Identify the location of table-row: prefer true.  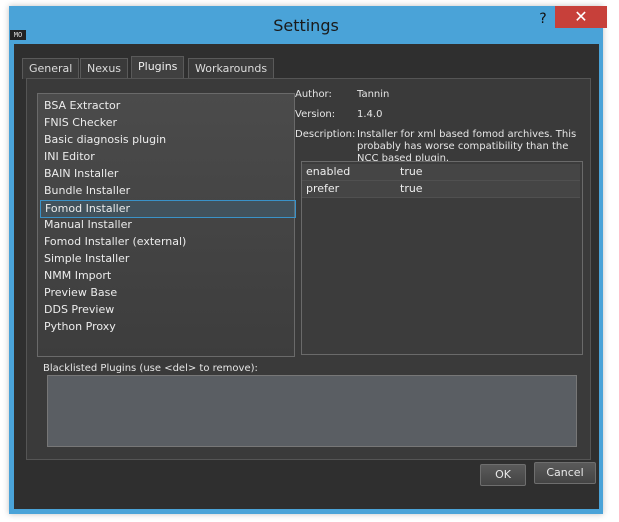
(441, 189).